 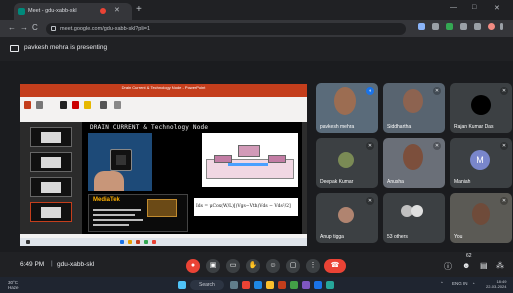 I want to click on participant-tile: M ✕ Maniah, so click(x=481, y=163).